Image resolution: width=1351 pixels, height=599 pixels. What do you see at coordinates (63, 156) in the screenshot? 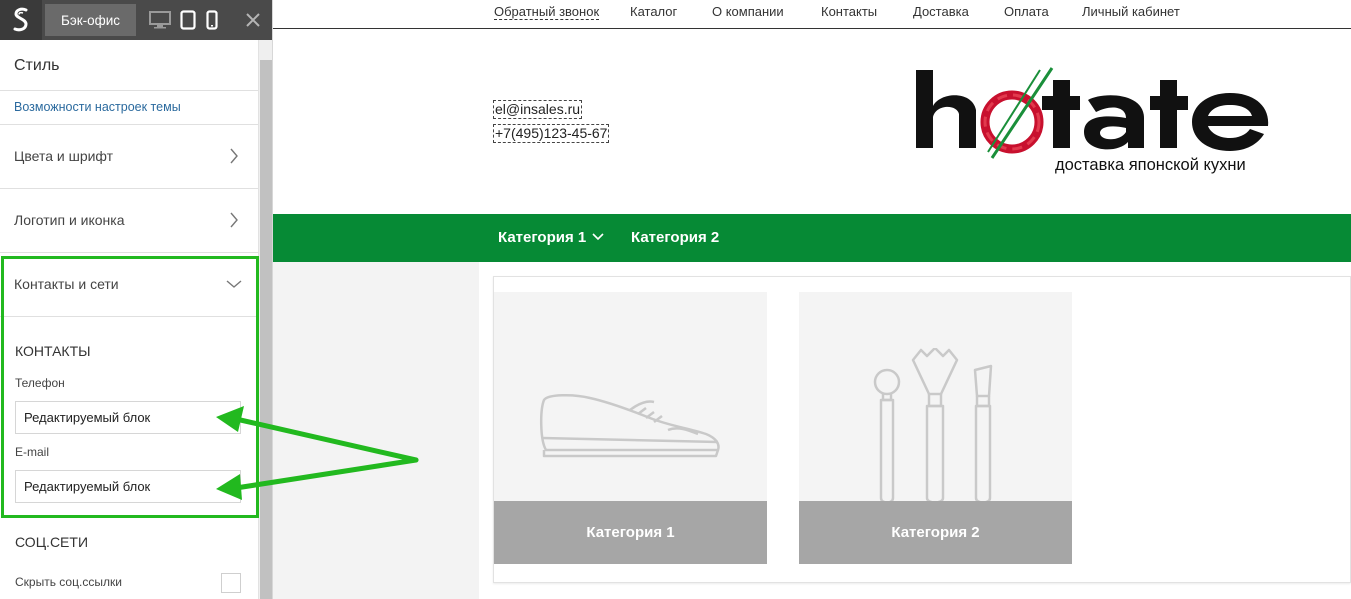
I see `menu-item-colors-fonts: Цвета и шрифт` at bounding box center [63, 156].